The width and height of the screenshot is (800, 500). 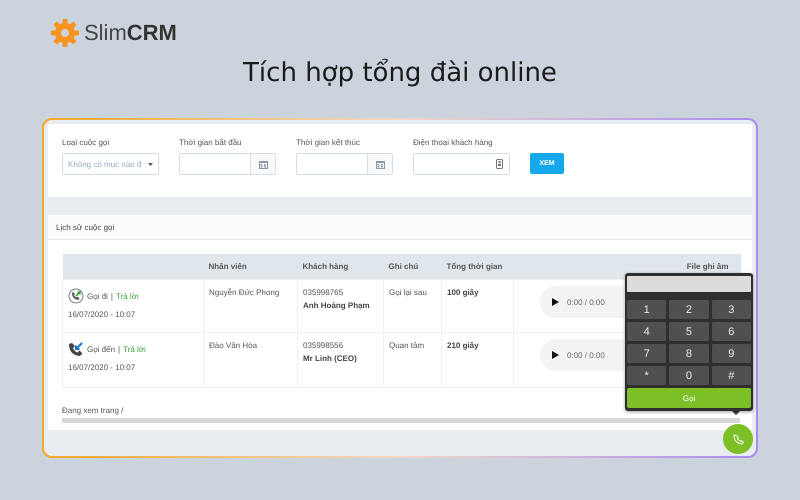 I want to click on section-title: Lịch sử cuộc gọi, so click(x=85, y=227).